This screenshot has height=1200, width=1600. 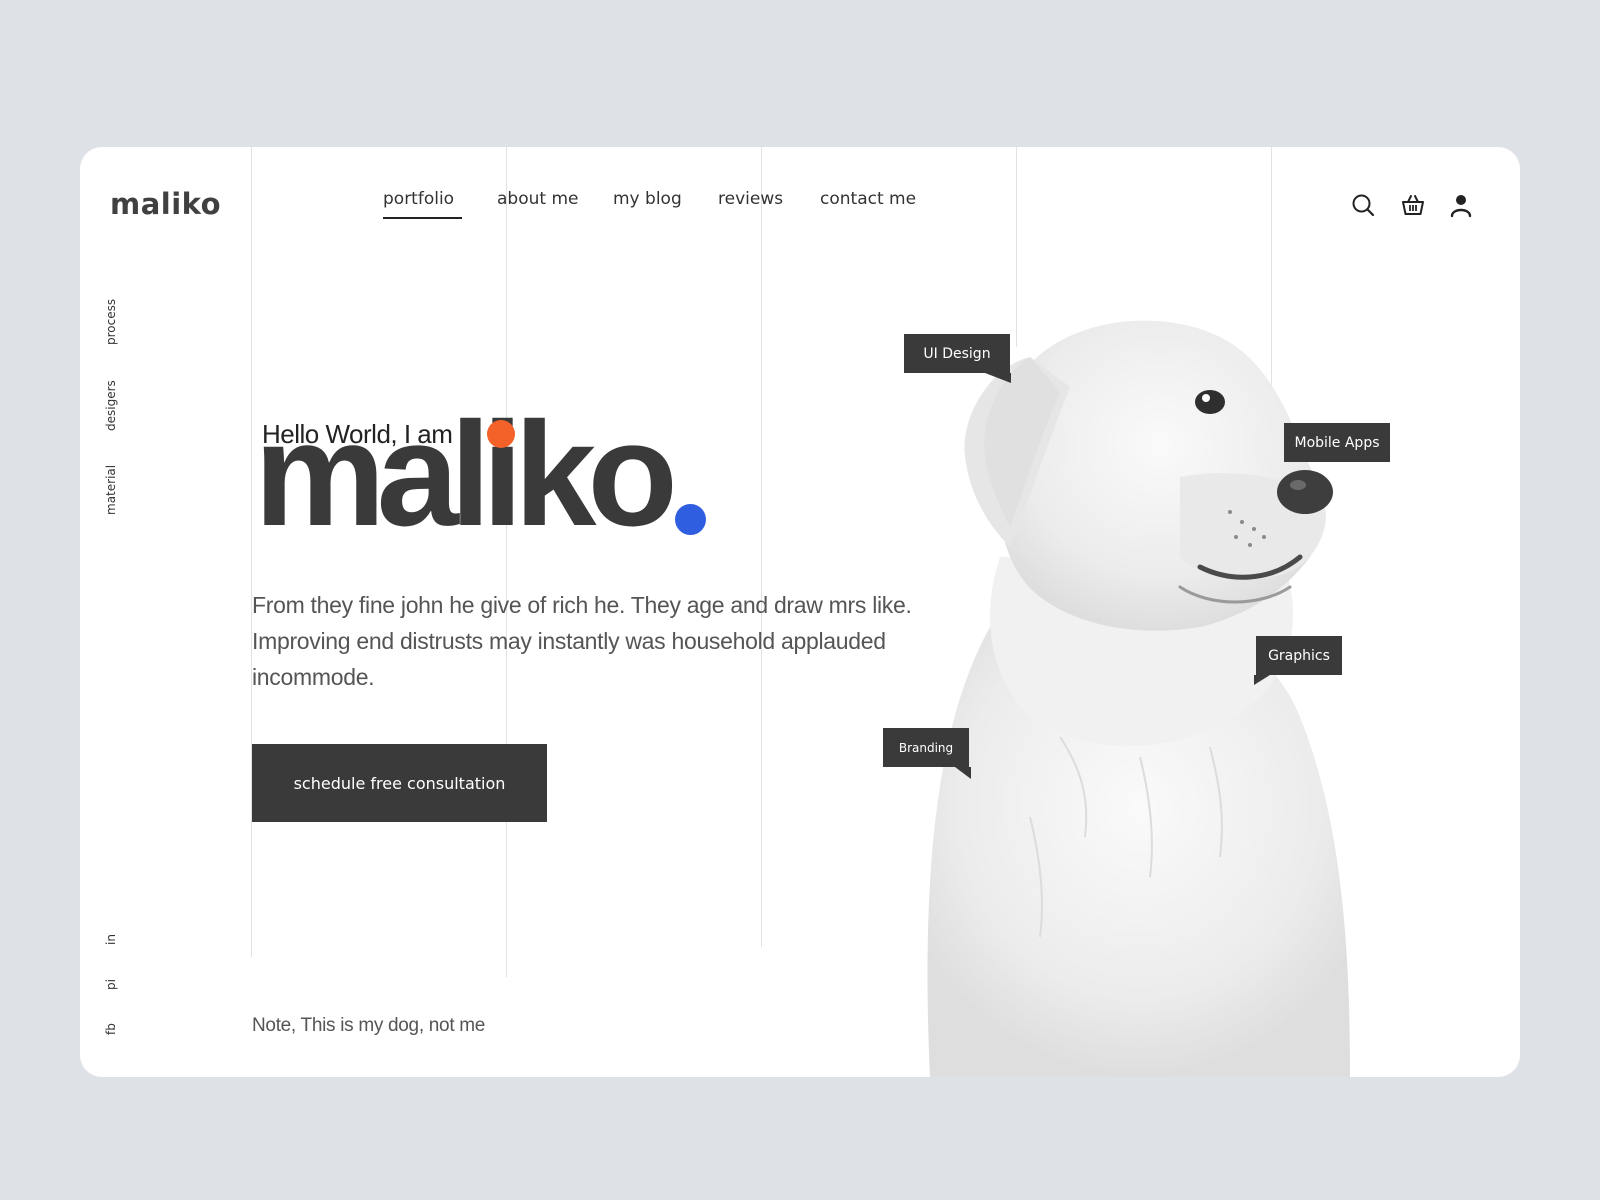 What do you see at coordinates (423, 204) in the screenshot?
I see `nav-item-portfolio: portfolio` at bounding box center [423, 204].